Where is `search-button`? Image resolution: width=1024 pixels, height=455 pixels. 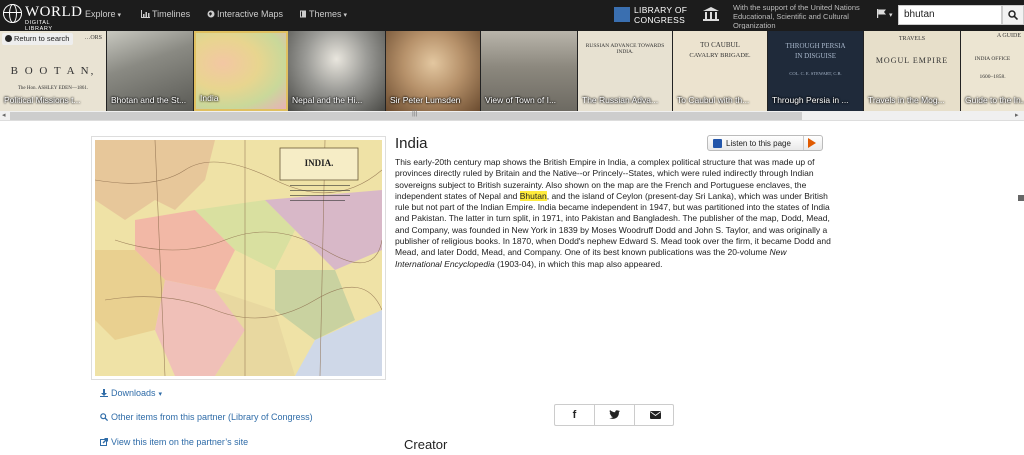
search-button is located at coordinates (1013, 15).